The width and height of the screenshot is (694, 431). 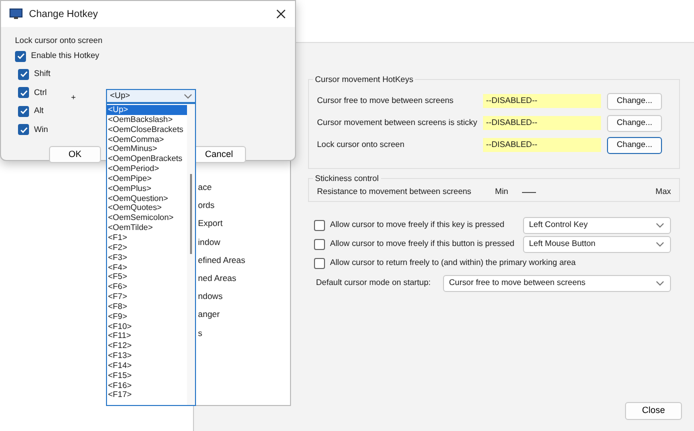 What do you see at coordinates (418, 225) in the screenshot?
I see `option-label: Allow cursor to move freely if this key is pressed` at bounding box center [418, 225].